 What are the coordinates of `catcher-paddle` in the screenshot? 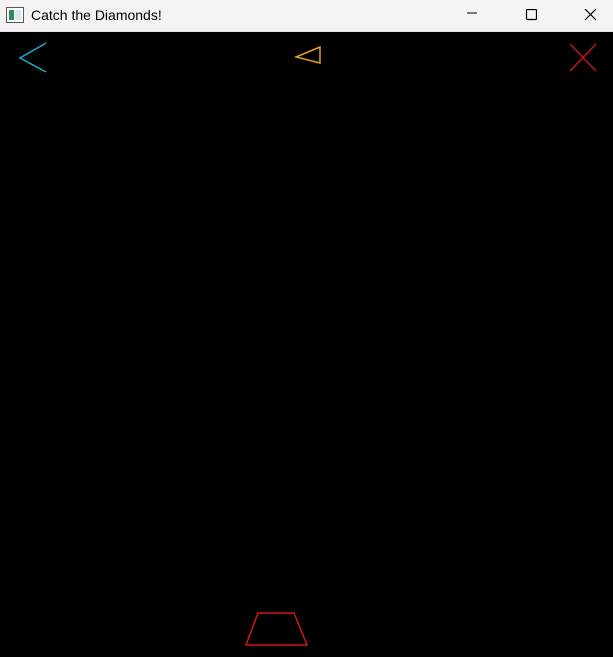 It's located at (276, 629).